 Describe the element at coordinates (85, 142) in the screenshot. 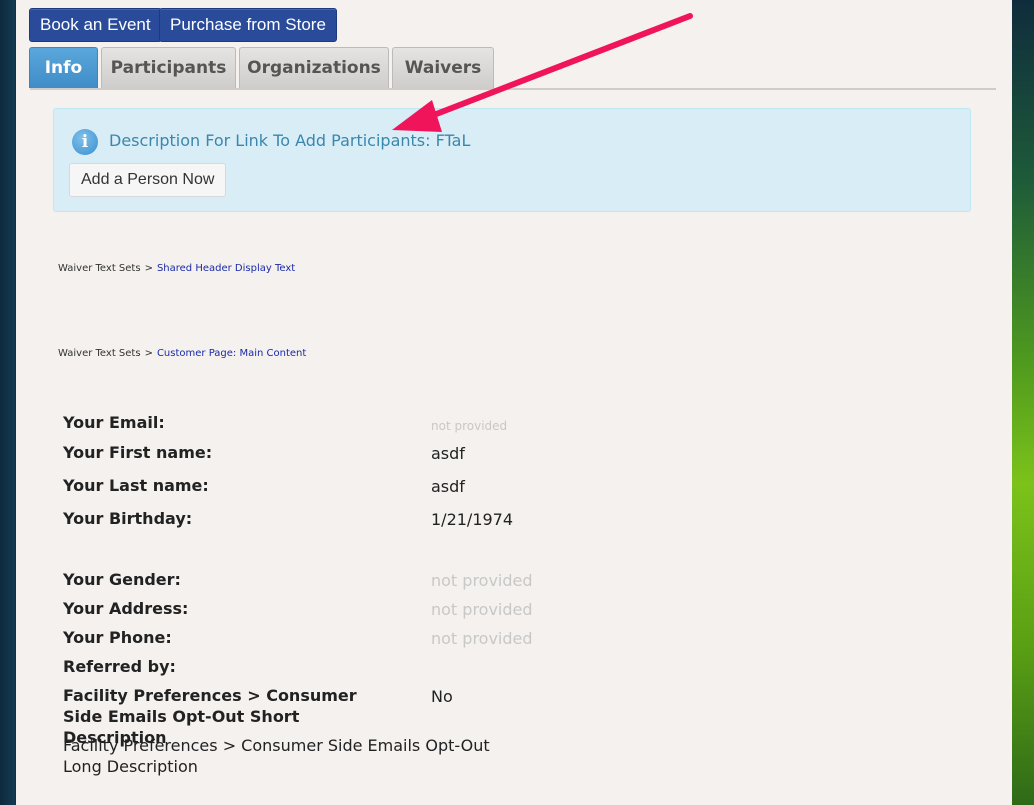

I see `info-icon: i` at that location.